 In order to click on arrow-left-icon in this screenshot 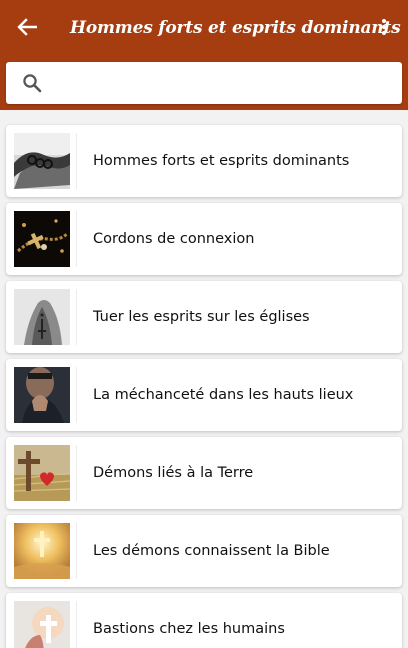, I will do `click(27, 27)`.